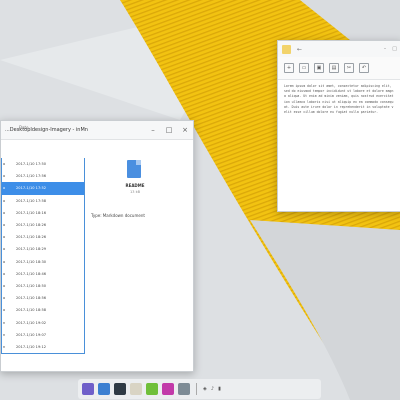 The height and width of the screenshot is (400, 400). I want to click on file-date: 2017-1/10 17:52, so click(31, 188).